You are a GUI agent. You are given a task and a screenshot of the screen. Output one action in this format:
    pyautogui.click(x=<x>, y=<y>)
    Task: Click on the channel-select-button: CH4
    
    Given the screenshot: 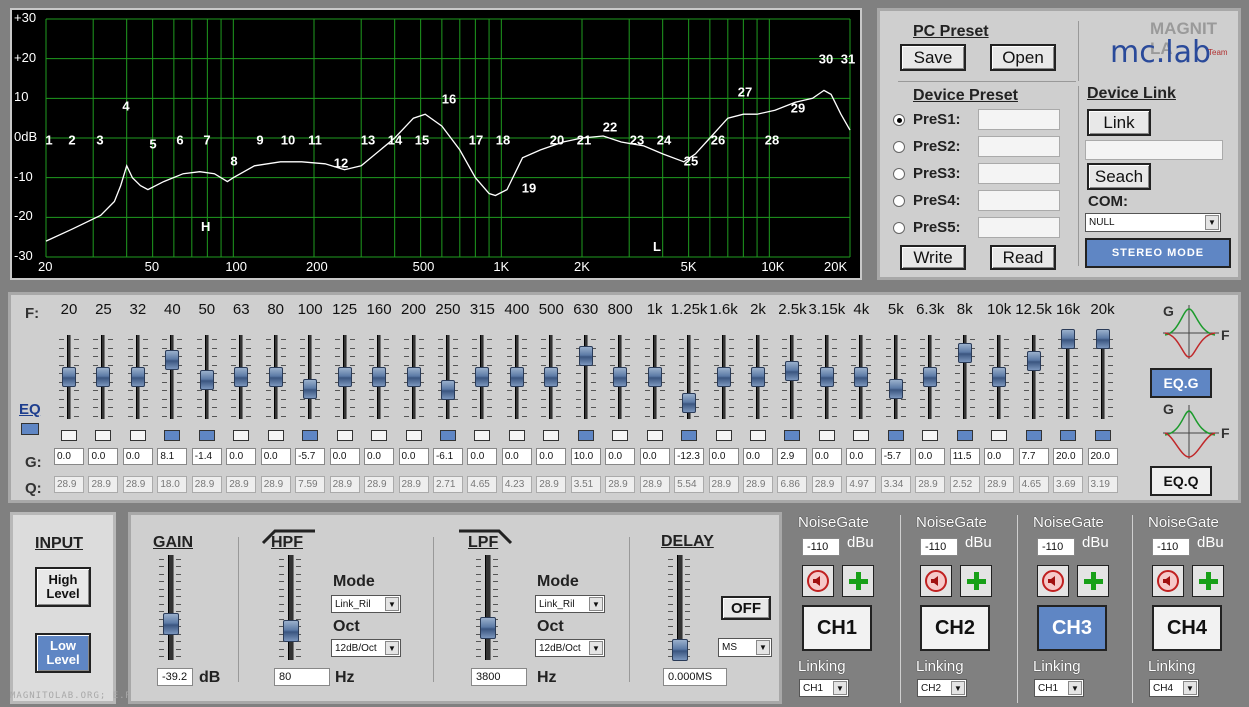 What is the action you would take?
    pyautogui.click(x=1187, y=628)
    